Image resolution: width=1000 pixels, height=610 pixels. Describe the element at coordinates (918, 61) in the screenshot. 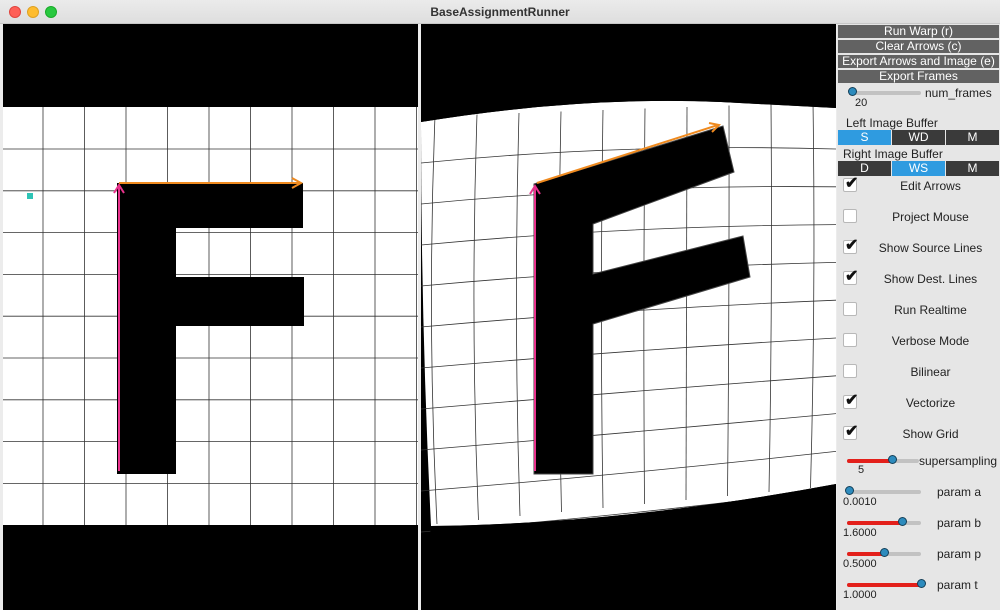

I see `export-arrows-image-button: Export Arrows and Image (e)` at that location.